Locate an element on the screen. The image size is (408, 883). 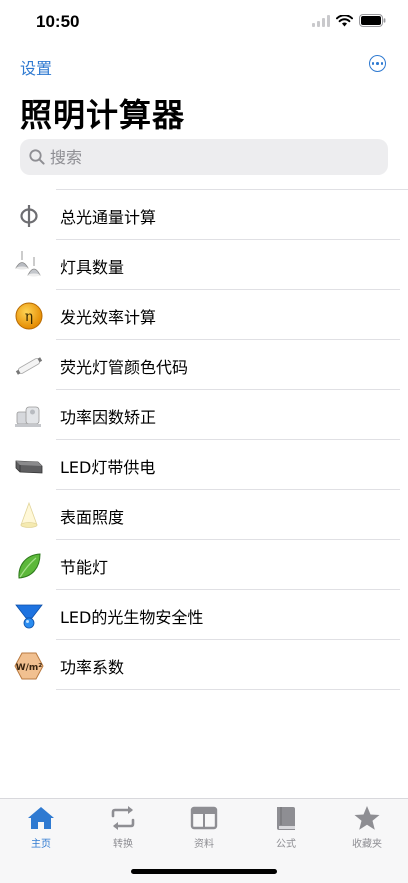
list-item-label: 表面照度 is located at coordinates (92, 517).